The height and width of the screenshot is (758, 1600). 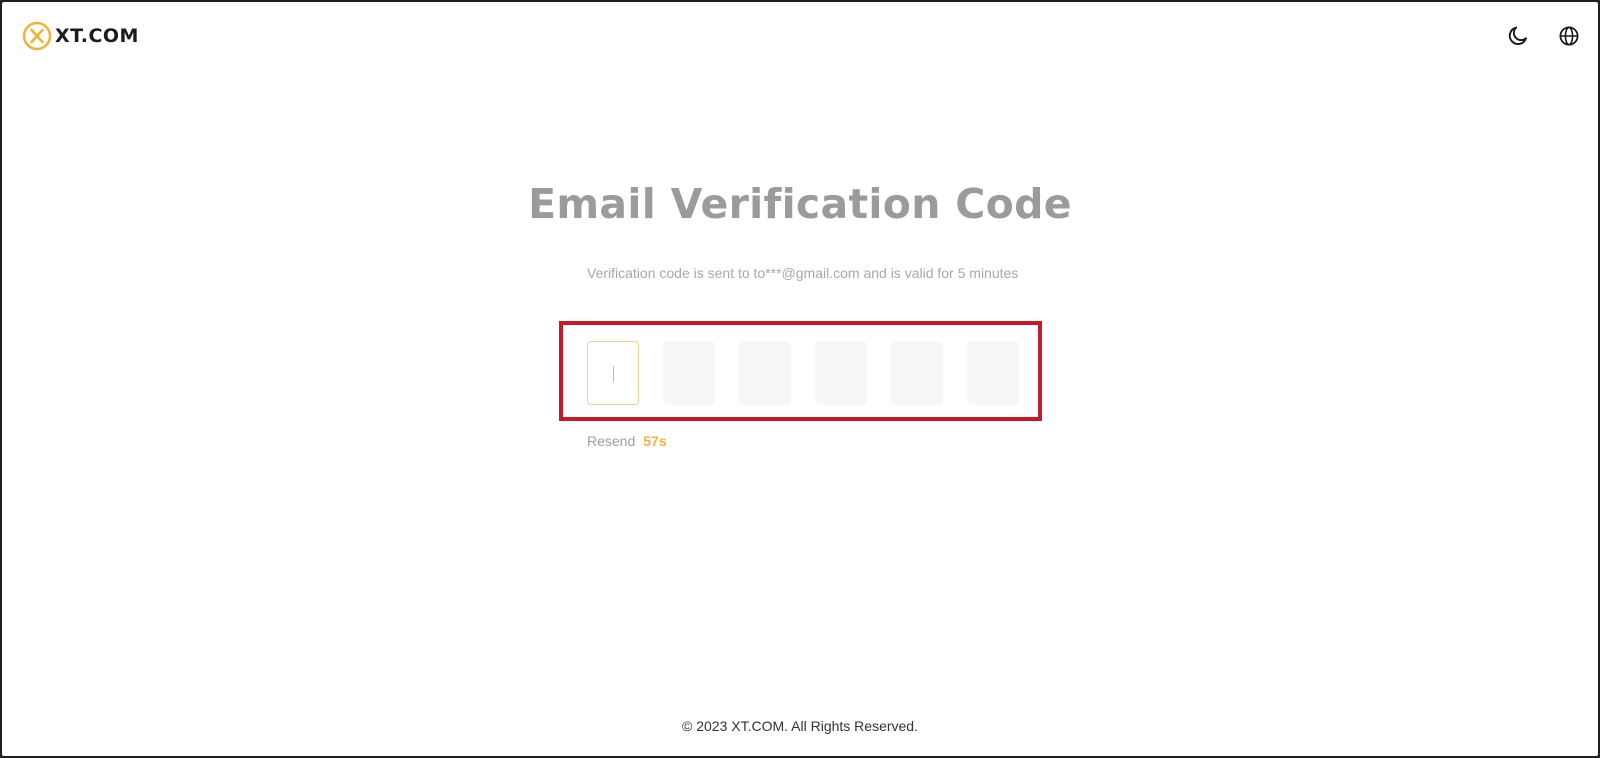 What do you see at coordinates (800, 726) in the screenshot?
I see `footer-copyright: © 2023 XT.COM. All Rights Reserved.` at bounding box center [800, 726].